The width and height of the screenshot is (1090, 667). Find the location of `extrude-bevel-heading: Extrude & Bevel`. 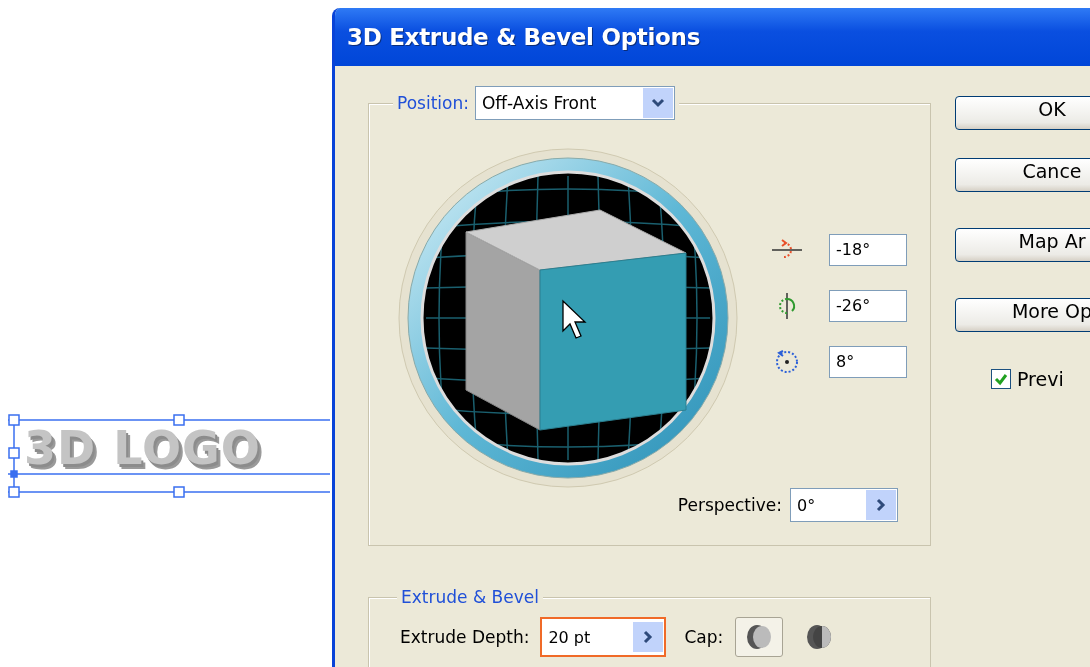

extrude-bevel-heading: Extrude & Bevel is located at coordinates (470, 597).